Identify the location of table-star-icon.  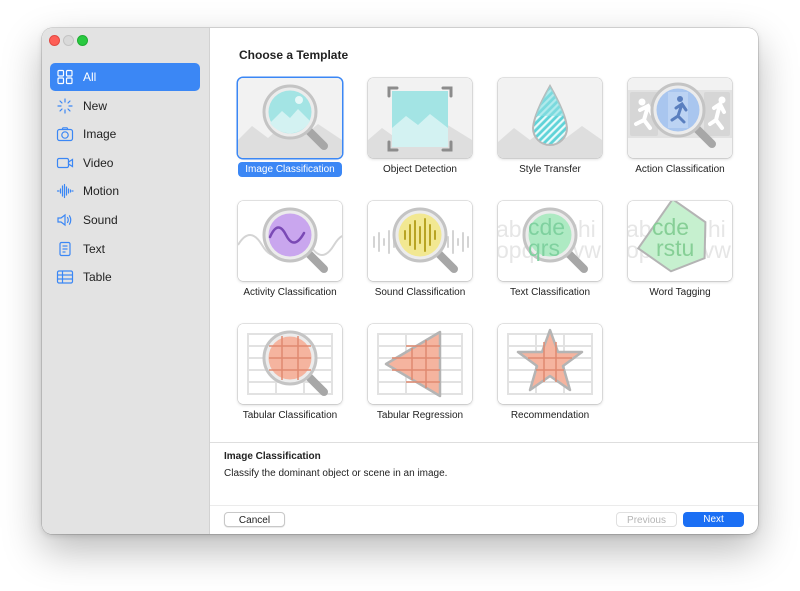
(550, 364).